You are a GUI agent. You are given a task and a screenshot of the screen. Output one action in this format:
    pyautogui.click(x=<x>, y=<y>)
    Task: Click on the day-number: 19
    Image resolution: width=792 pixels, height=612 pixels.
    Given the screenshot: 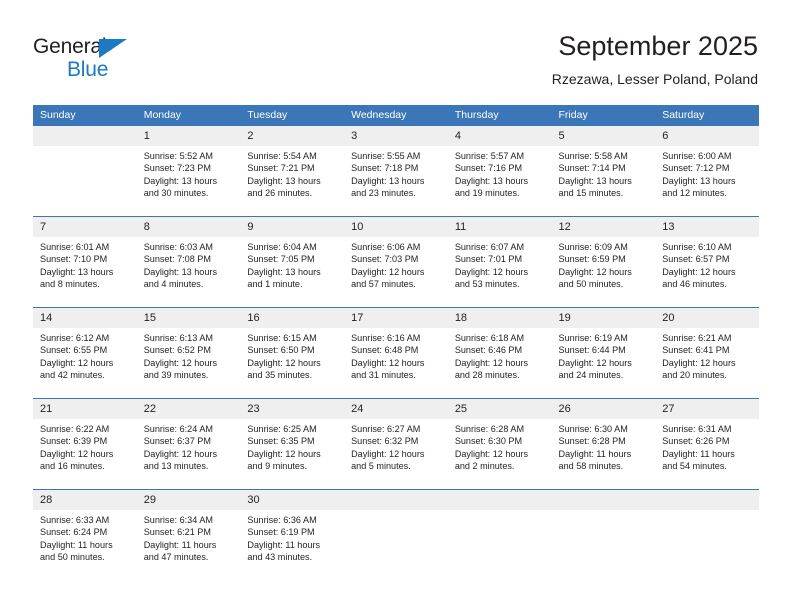 What is the action you would take?
    pyautogui.click(x=603, y=318)
    